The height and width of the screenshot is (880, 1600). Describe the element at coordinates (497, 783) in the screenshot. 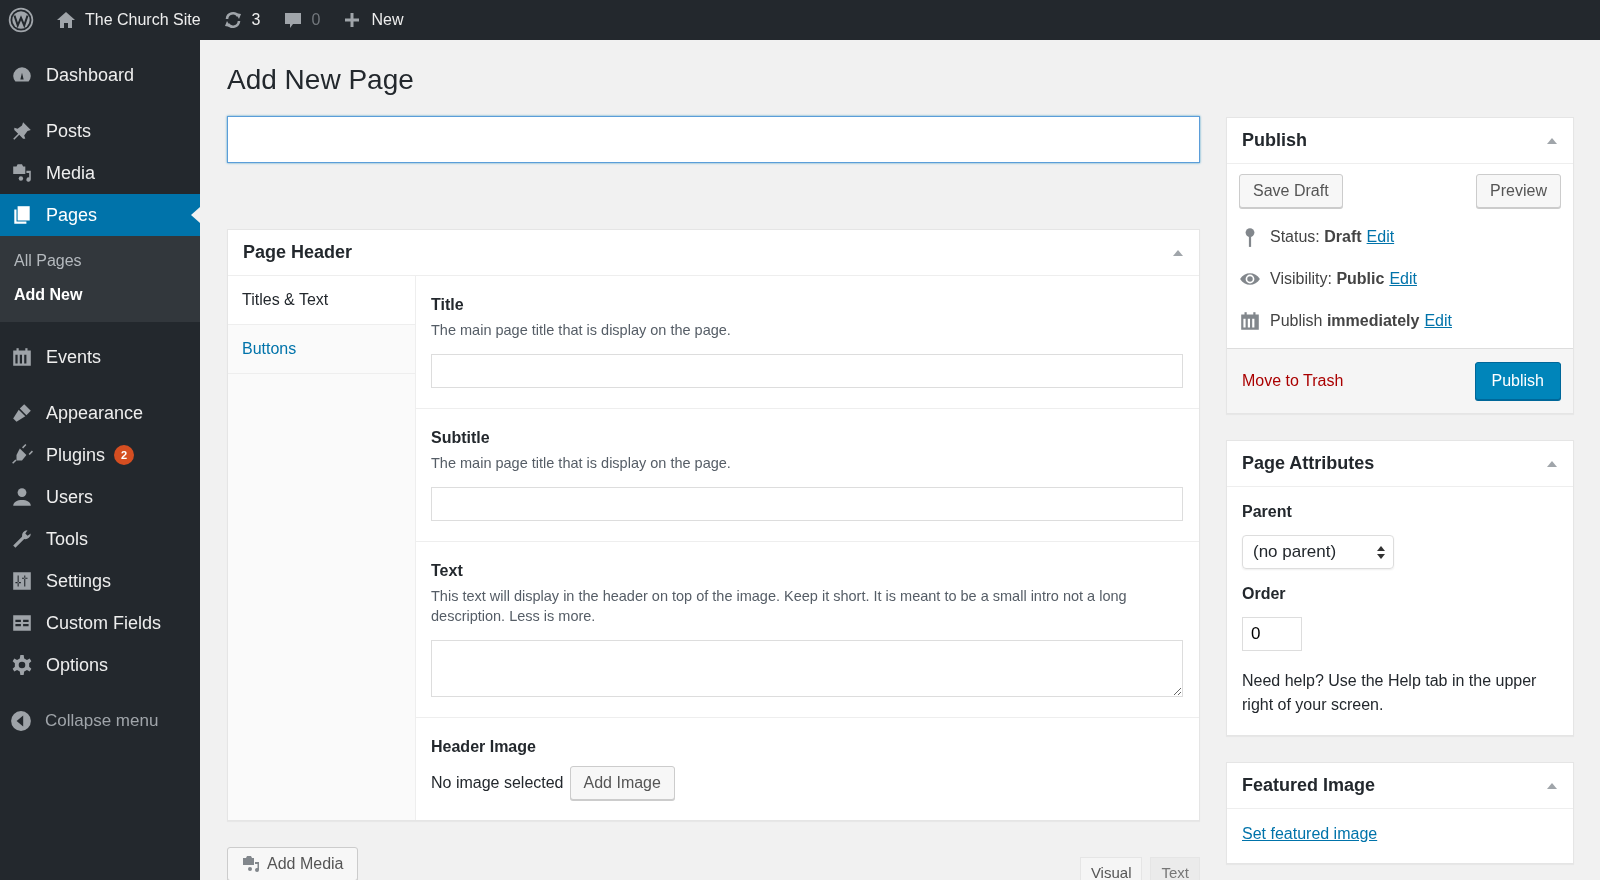

I see `image-status: No image selected` at that location.